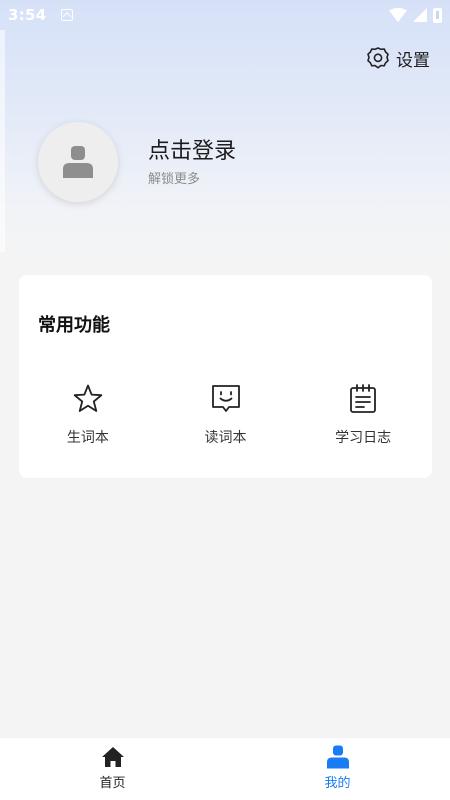  I want to click on left-edge-highlight, so click(2, 141).